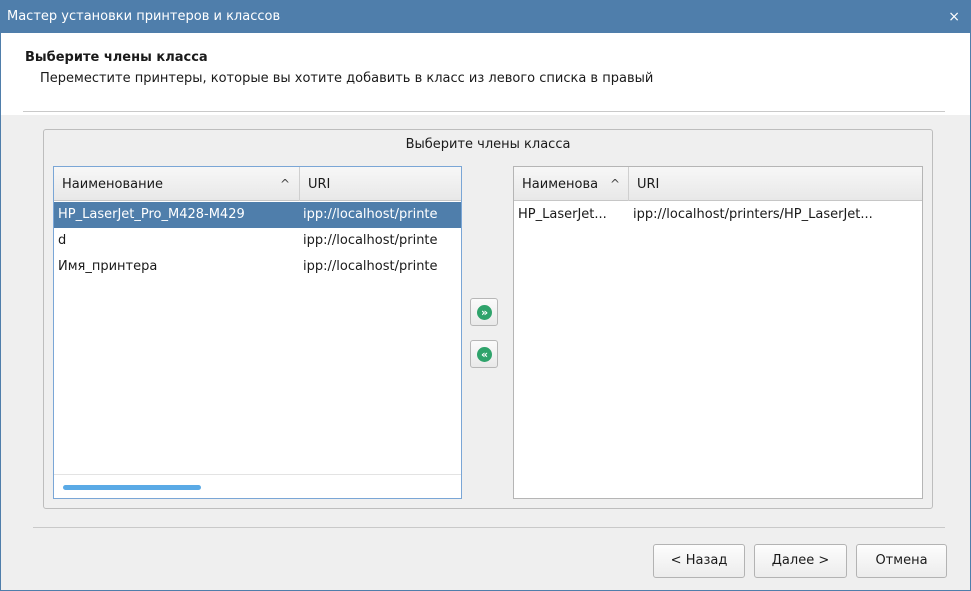  I want to click on double-left-arrow-icon: «, so click(484, 354).